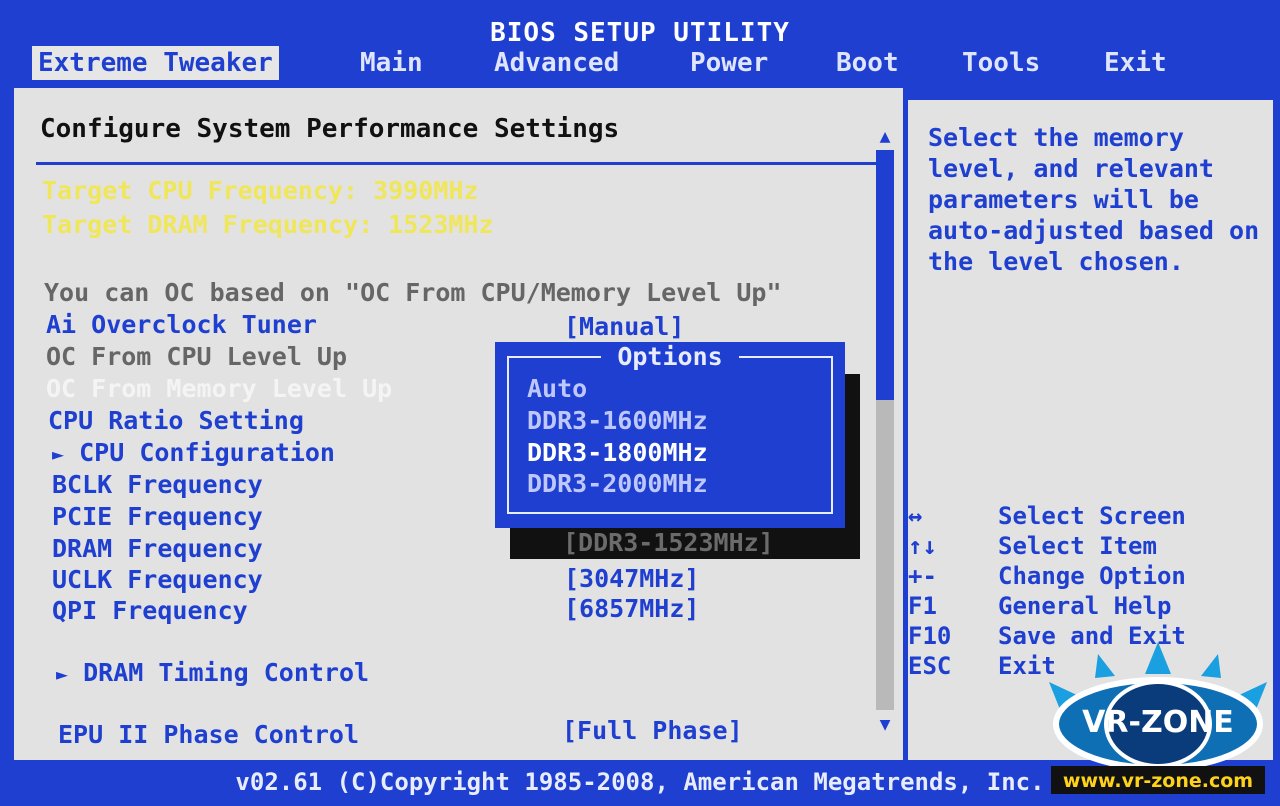 Image resolution: width=1280 pixels, height=806 pixels. What do you see at coordinates (652, 730) in the screenshot?
I see `epu-ii-phase-control-value: [Full Phase]` at bounding box center [652, 730].